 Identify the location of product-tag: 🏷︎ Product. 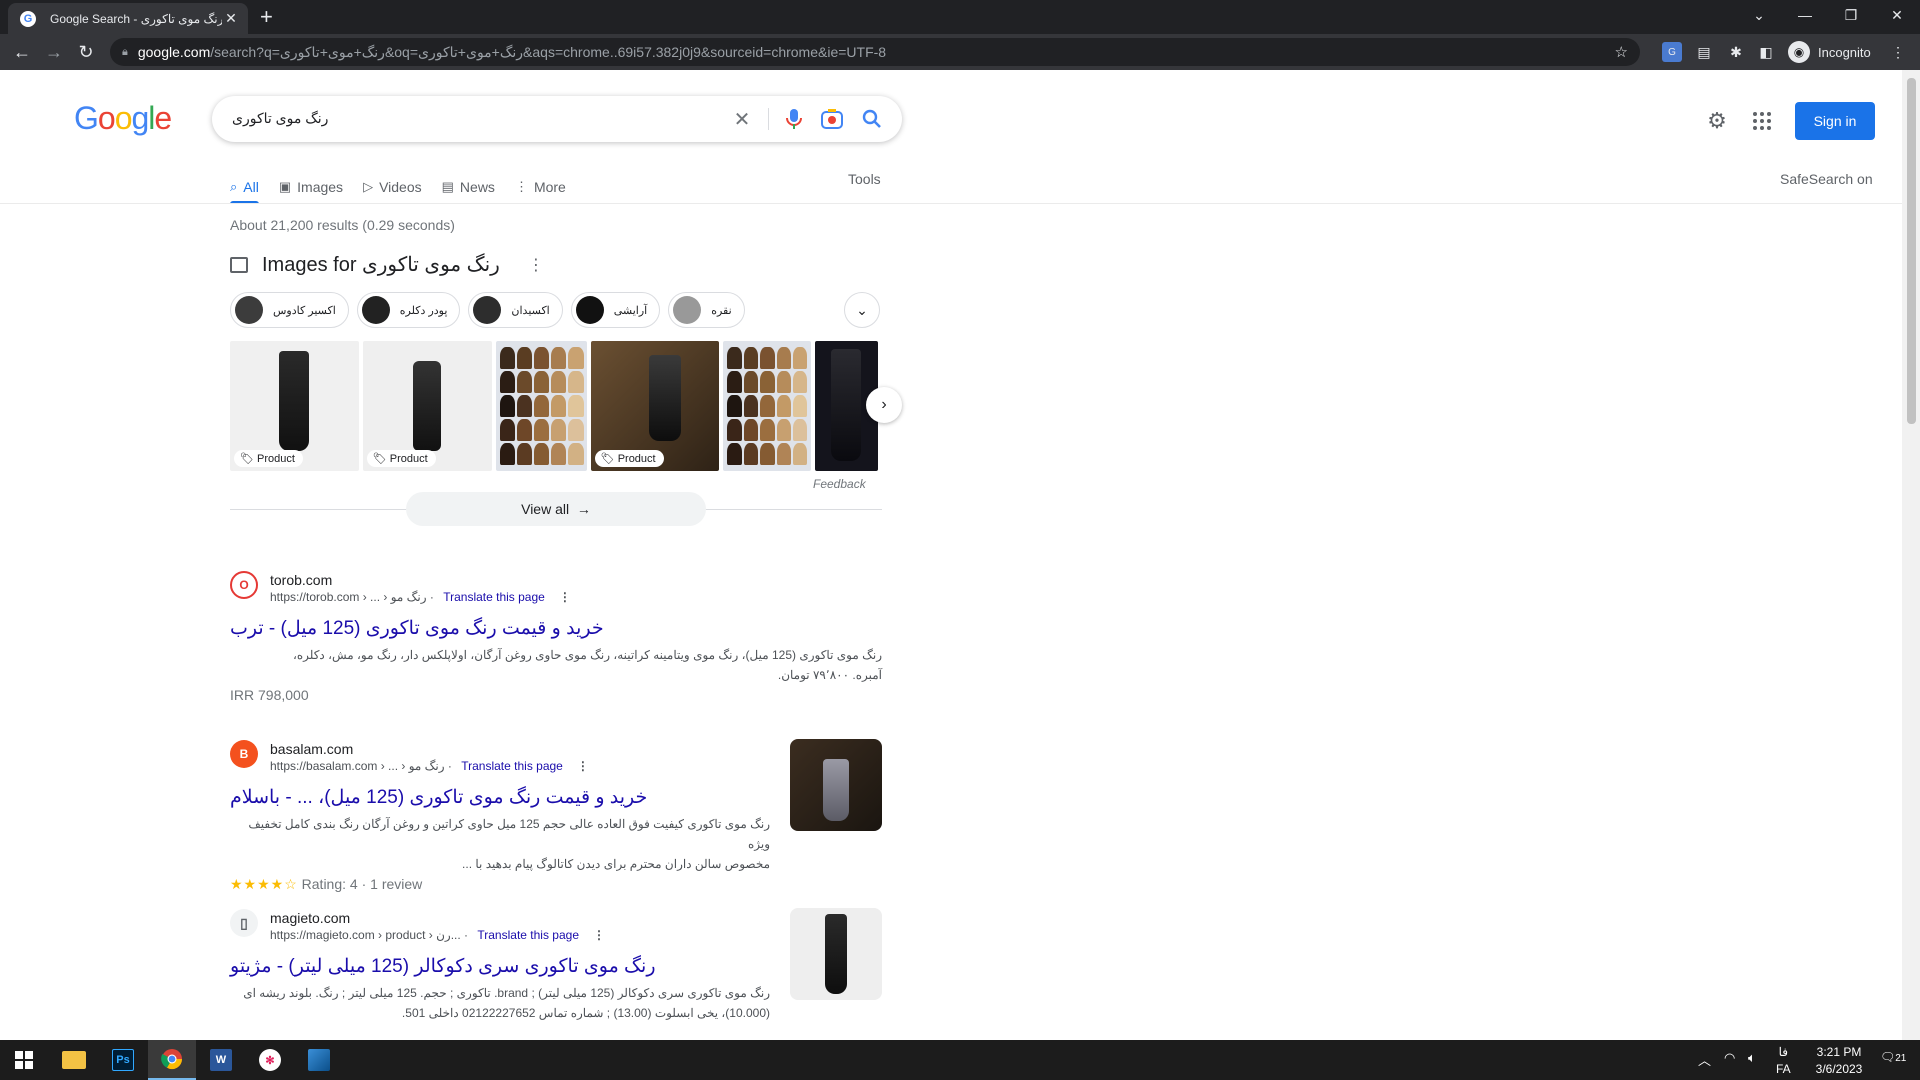
(268, 458).